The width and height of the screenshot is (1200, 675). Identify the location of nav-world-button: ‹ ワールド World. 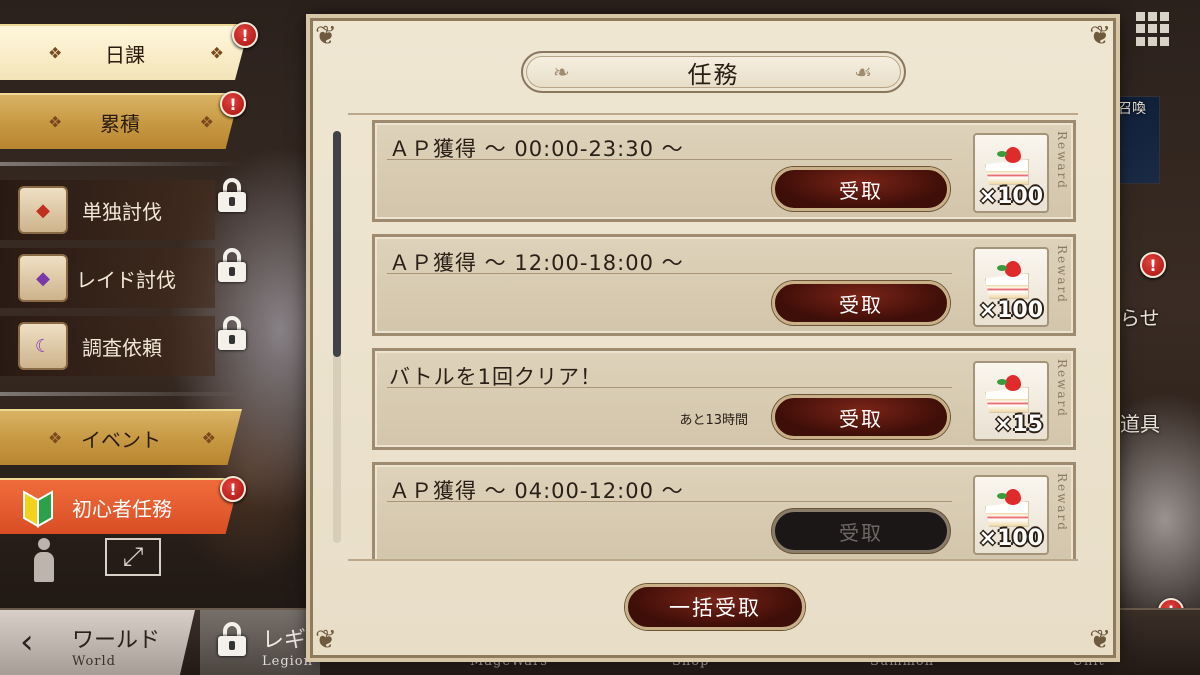
(97, 642).